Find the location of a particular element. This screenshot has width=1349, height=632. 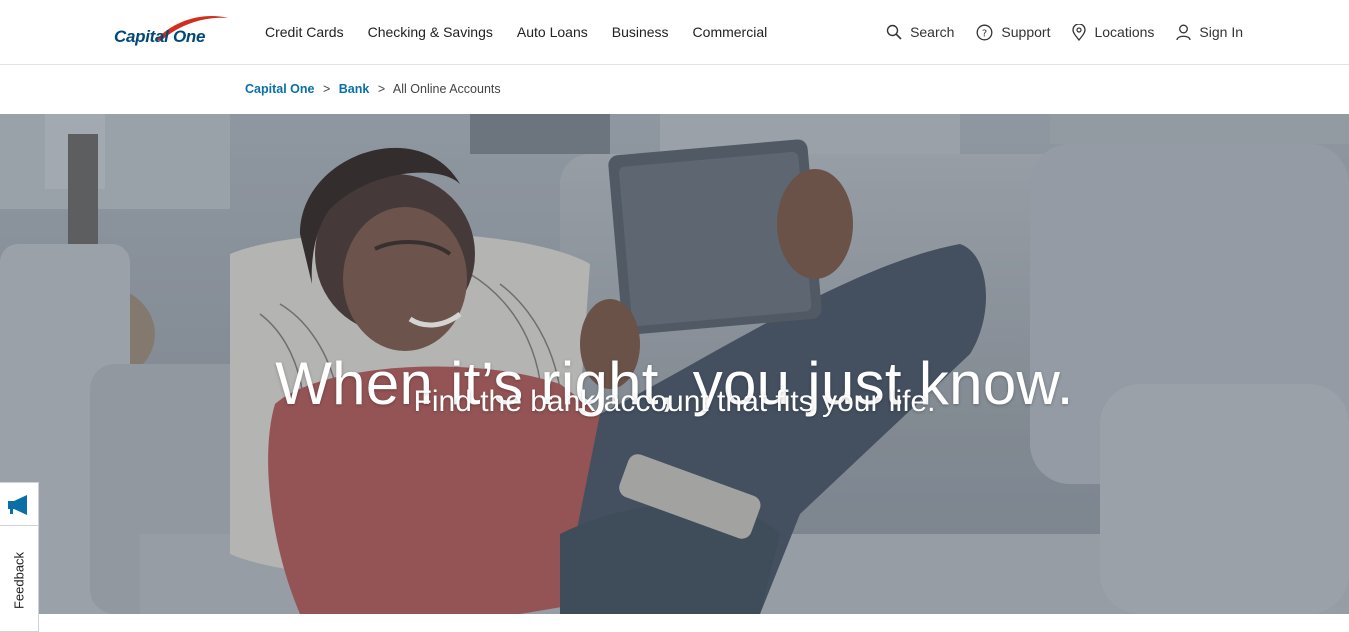

breadcrumb: Capital One > Bank > All Online Accounts is located at coordinates (373, 89).